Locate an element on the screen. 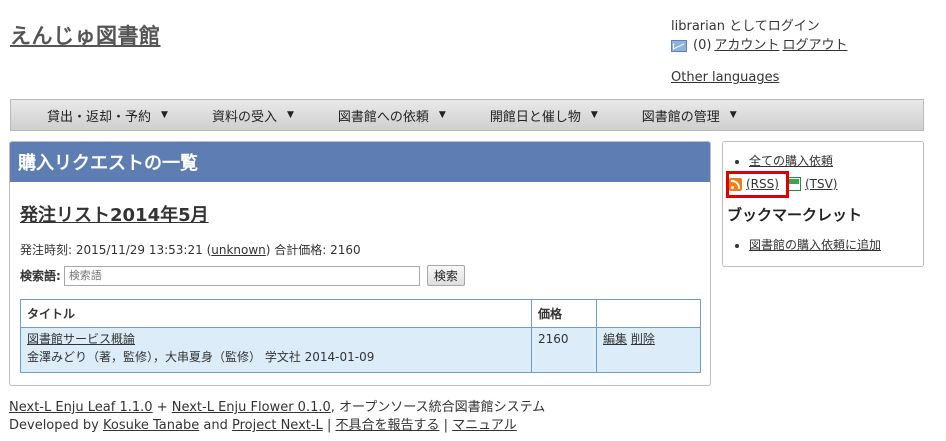  project-link: Project Next-L is located at coordinates (277, 425).